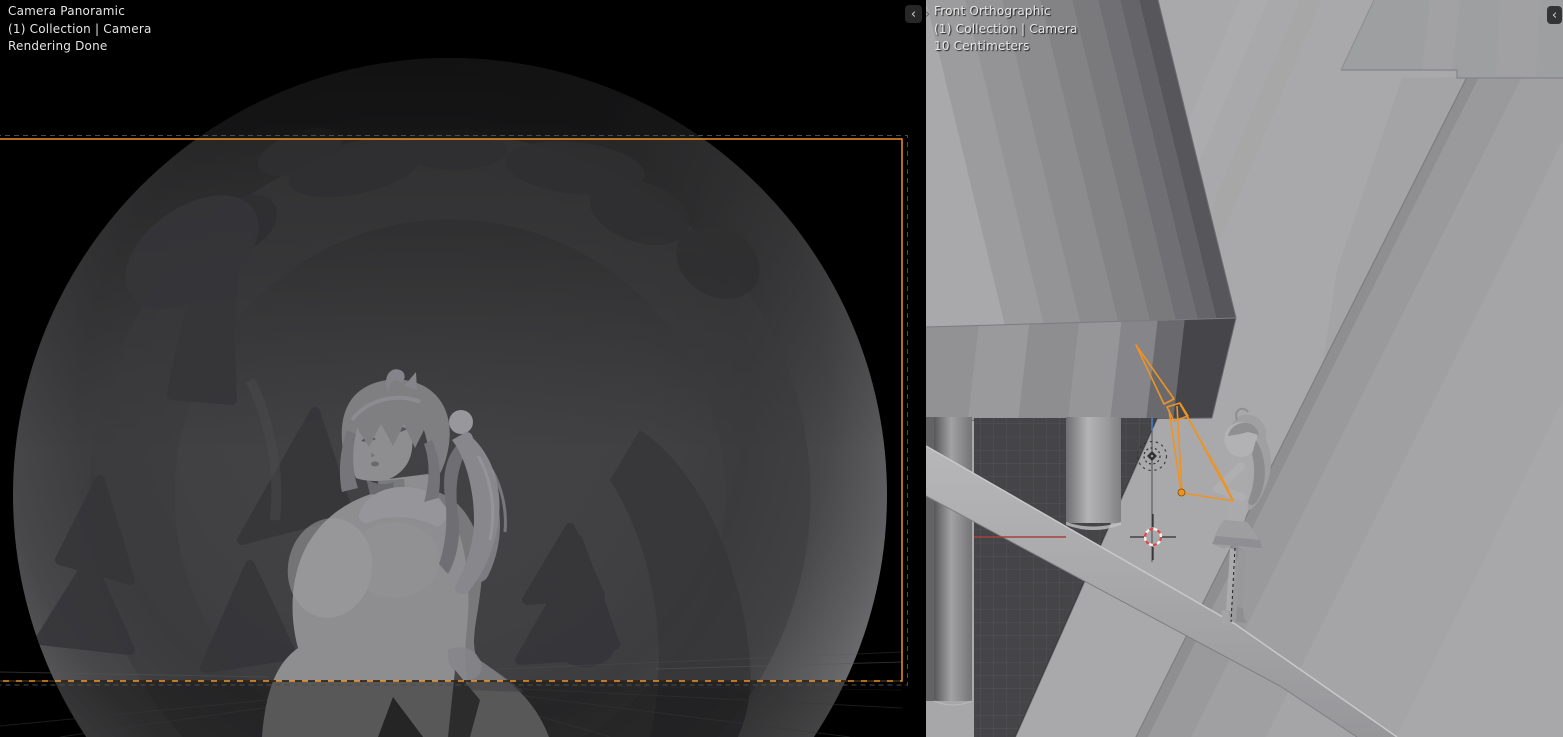 The height and width of the screenshot is (737, 1563). I want to click on slab-top-right, so click(1451, 39).